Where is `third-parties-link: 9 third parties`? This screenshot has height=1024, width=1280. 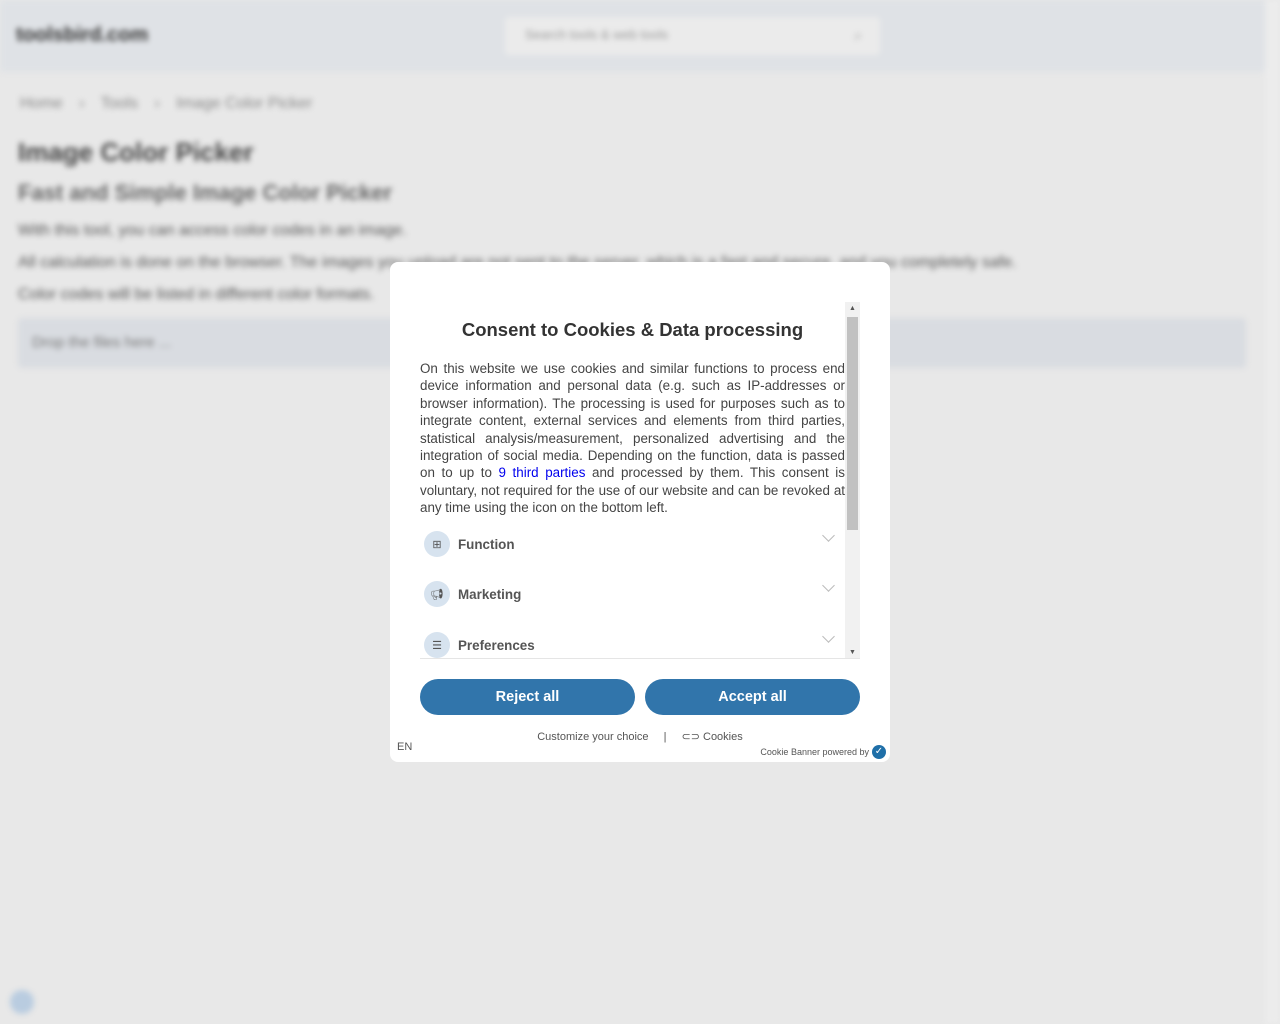
third-parties-link: 9 third parties is located at coordinates (542, 472).